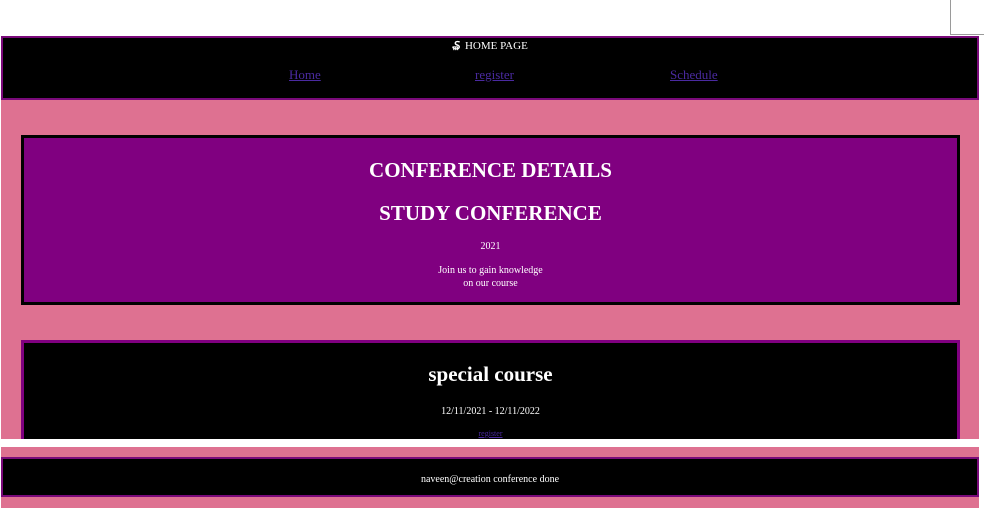  I want to click on conference-name: STUDY CONFERENCE, so click(490, 213).